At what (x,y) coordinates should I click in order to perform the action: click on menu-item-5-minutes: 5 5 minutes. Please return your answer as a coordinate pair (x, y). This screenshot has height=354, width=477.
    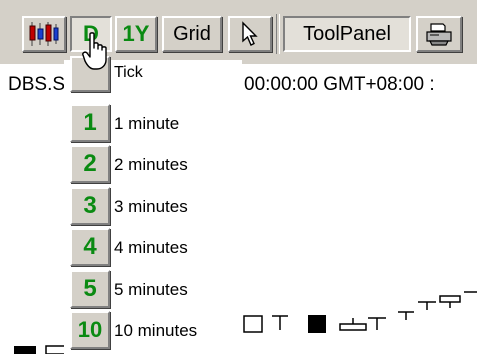
    Looking at the image, I should click on (153, 290).